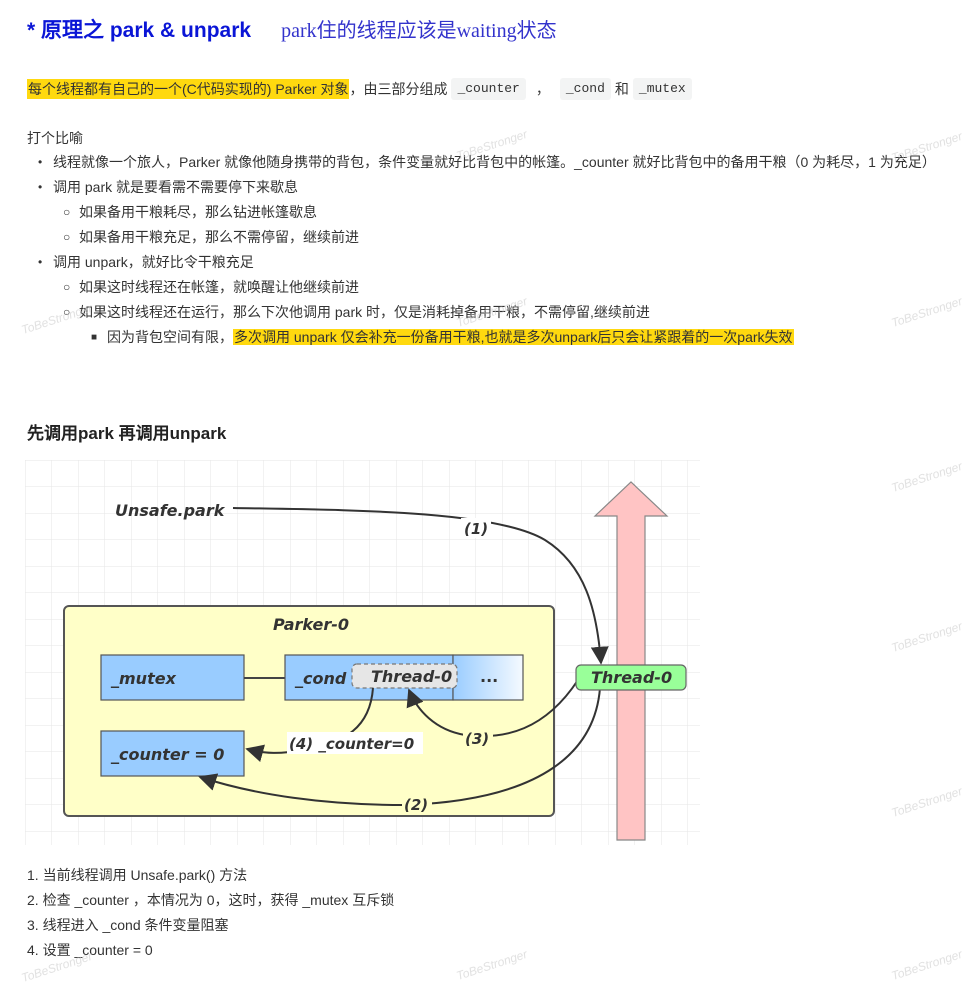  Describe the element at coordinates (487, 237) in the screenshot. I see `list-item: ○ 如果备用干粮充足，那么不需停留，继续前进` at that location.